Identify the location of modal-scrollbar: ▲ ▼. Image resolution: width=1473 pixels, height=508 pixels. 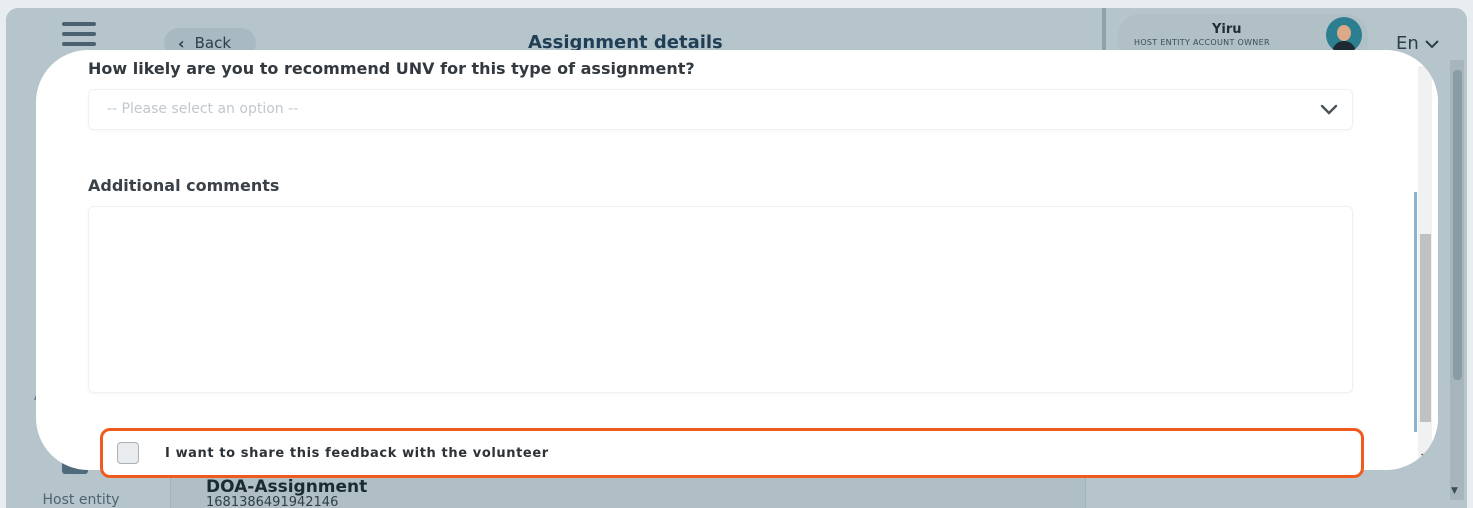
(1426, 260).